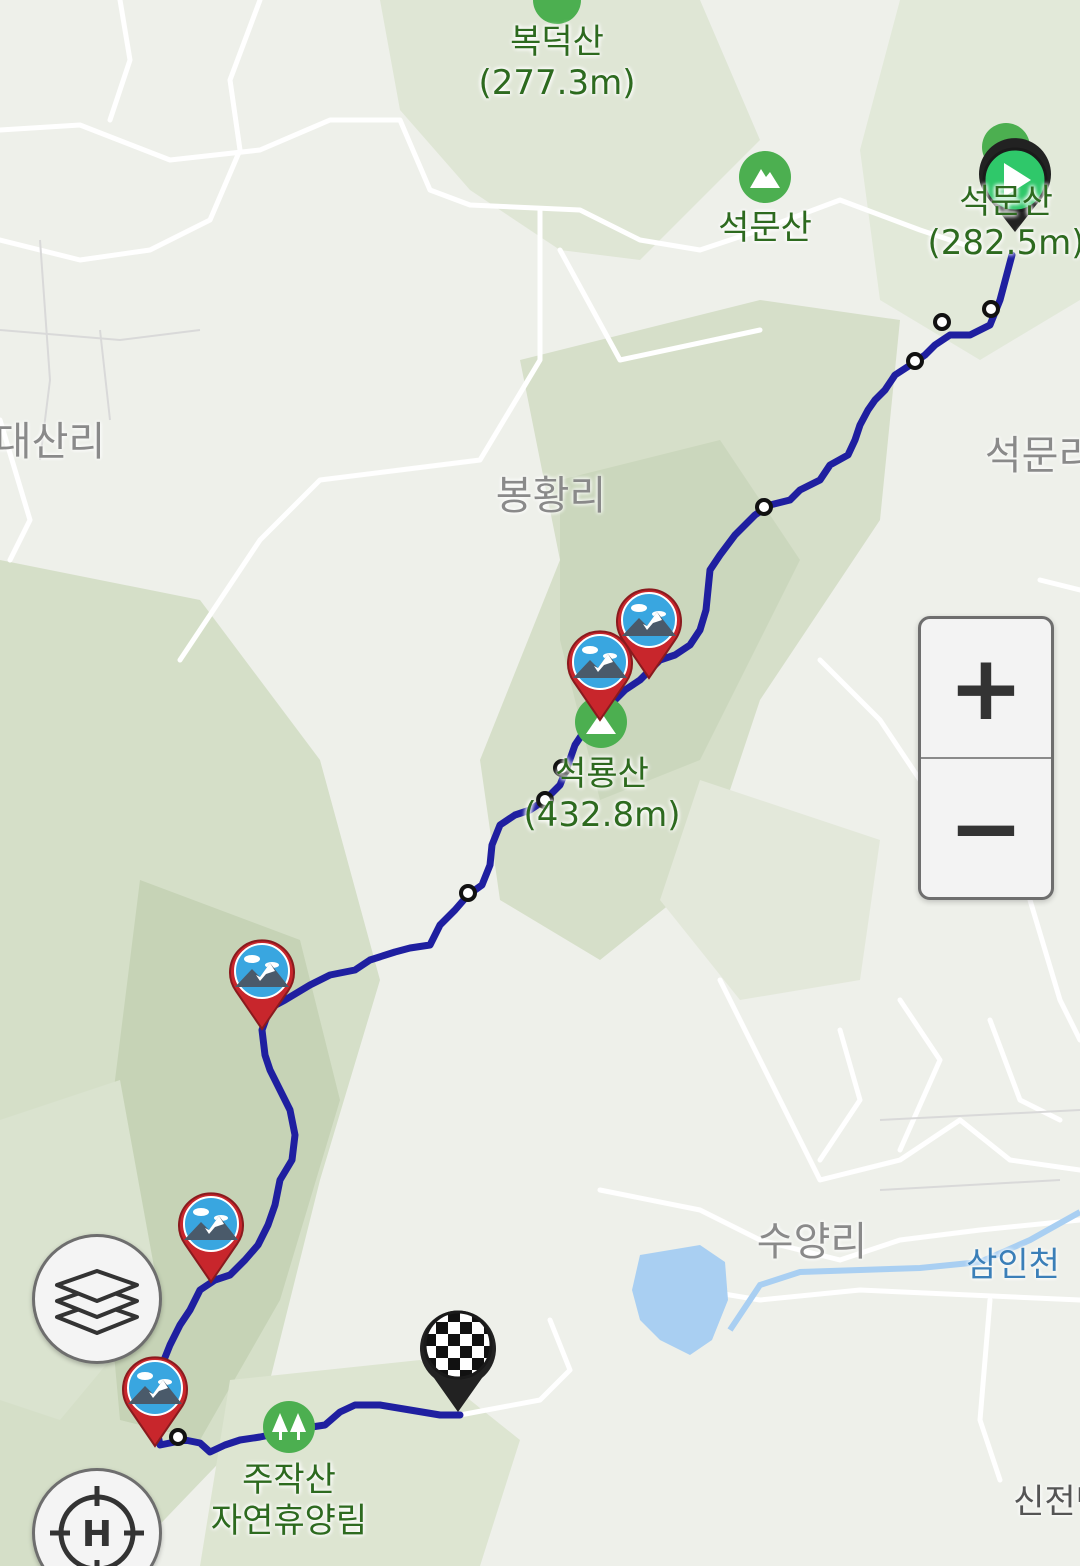 This screenshot has height=1566, width=1080. I want to click on zoom-in-button: +, so click(986, 688).